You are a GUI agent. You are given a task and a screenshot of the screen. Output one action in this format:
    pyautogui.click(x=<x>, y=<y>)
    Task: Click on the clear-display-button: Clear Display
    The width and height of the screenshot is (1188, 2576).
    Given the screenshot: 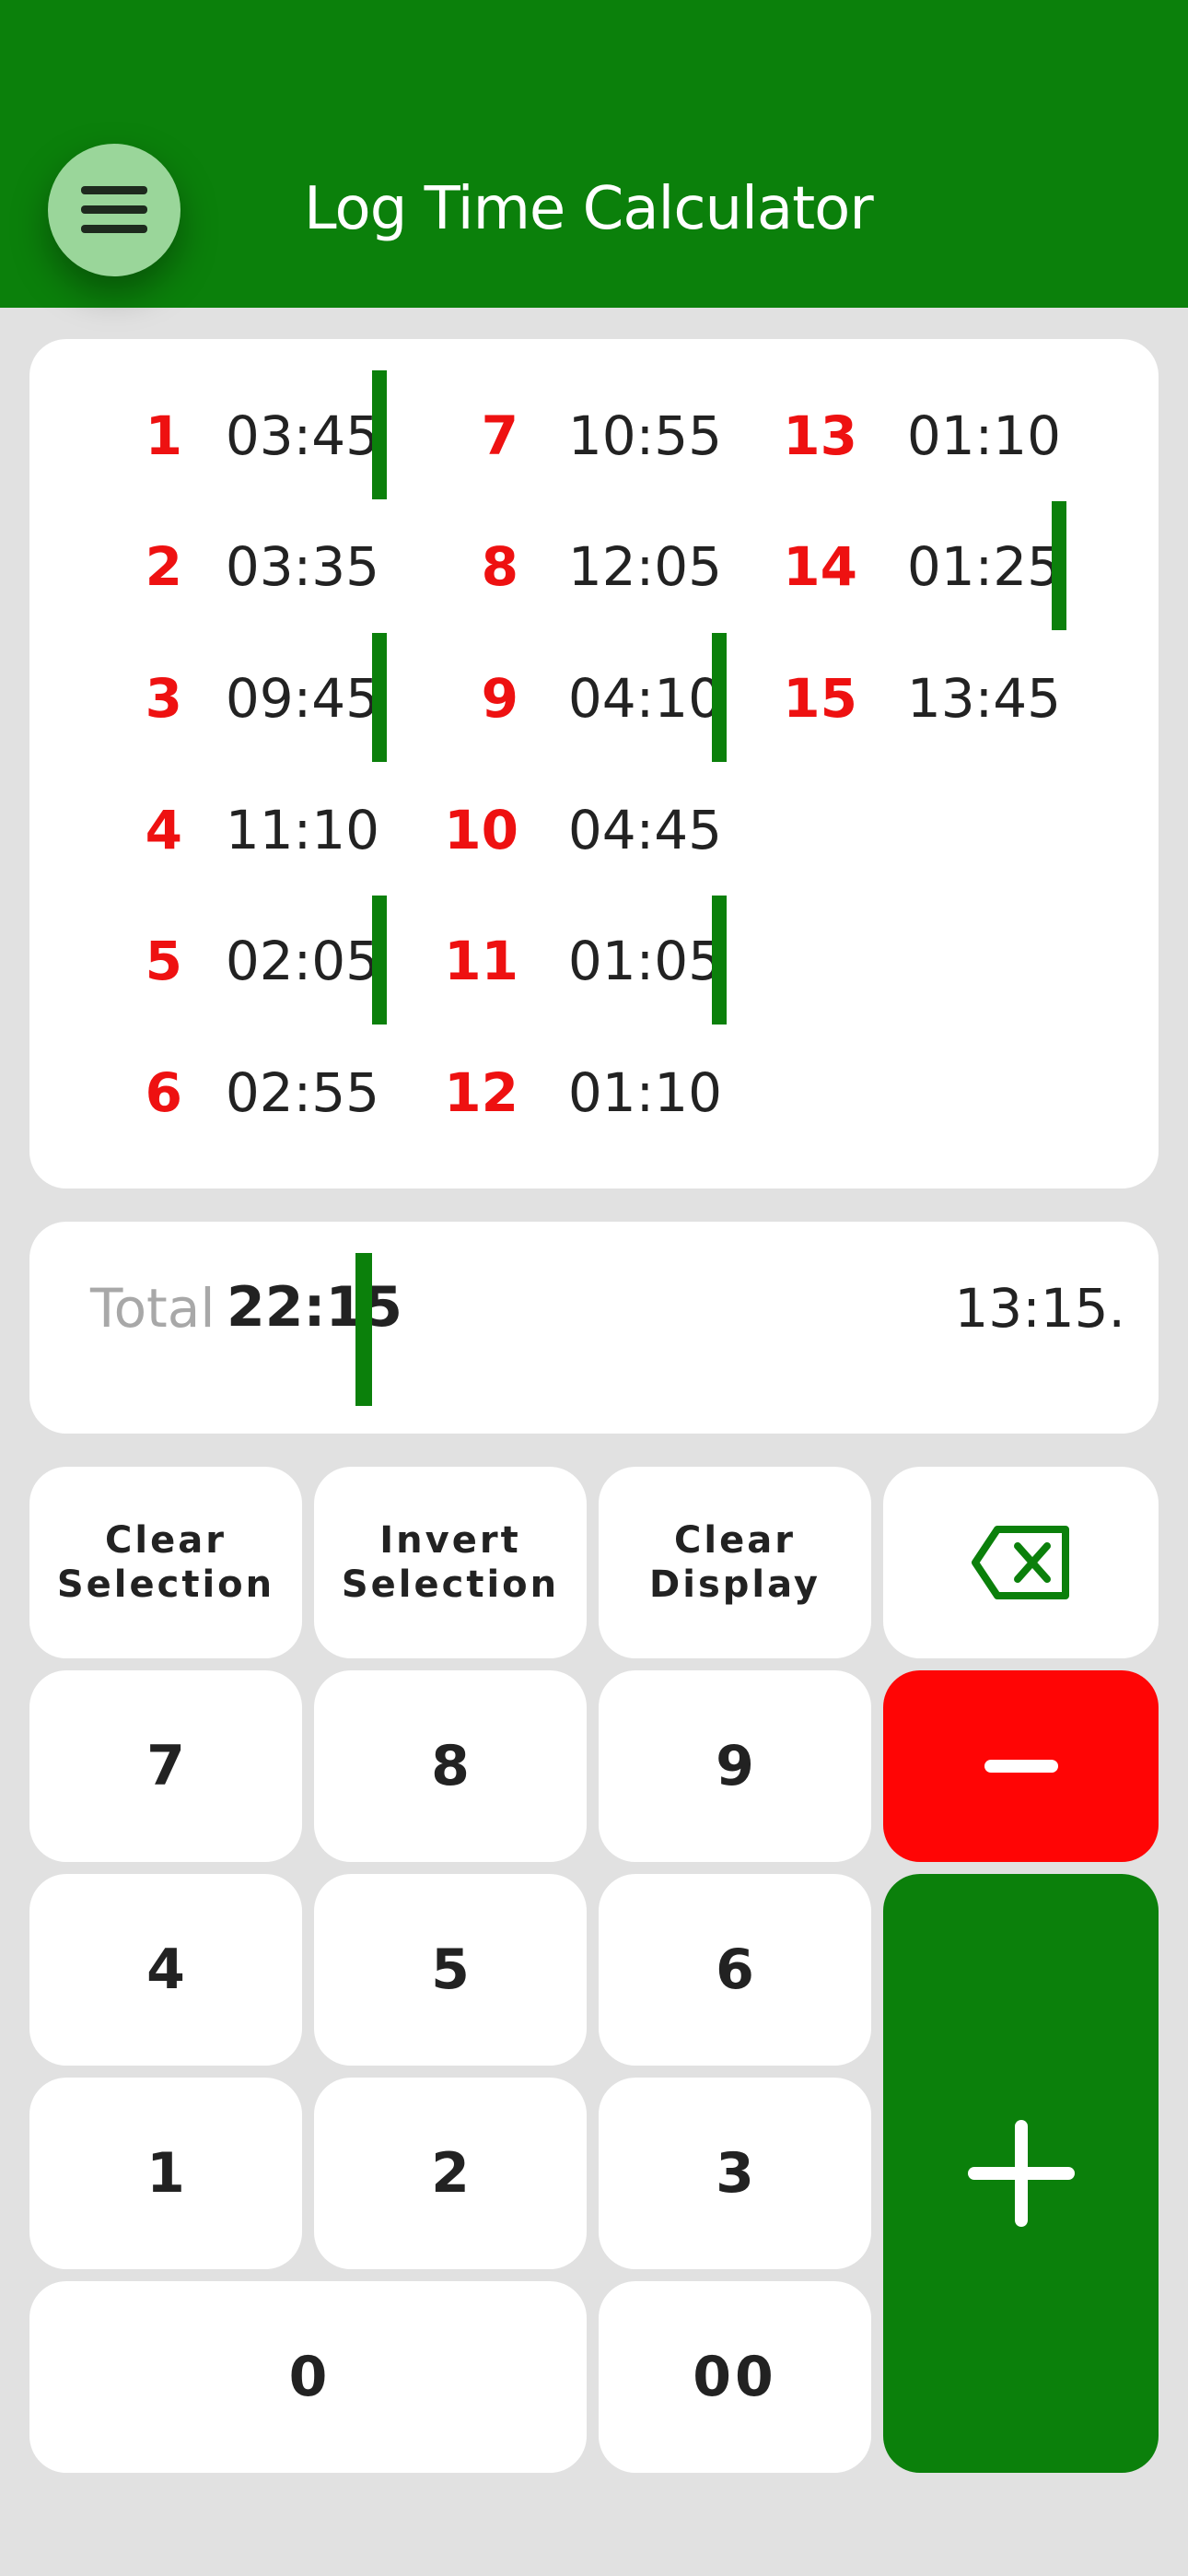 What is the action you would take?
    pyautogui.click(x=735, y=1562)
    